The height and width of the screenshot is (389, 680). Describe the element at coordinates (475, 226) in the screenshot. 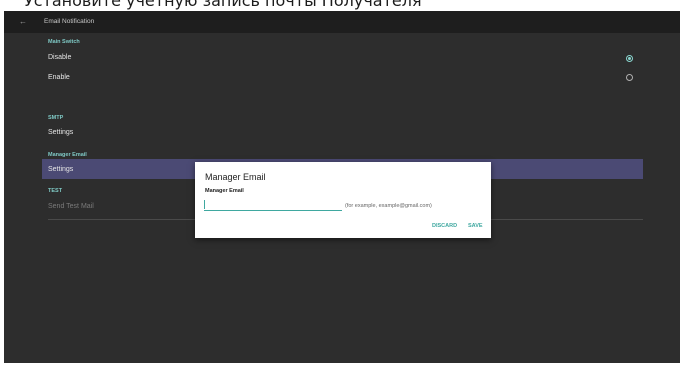

I see `save-button: SAVE` at that location.